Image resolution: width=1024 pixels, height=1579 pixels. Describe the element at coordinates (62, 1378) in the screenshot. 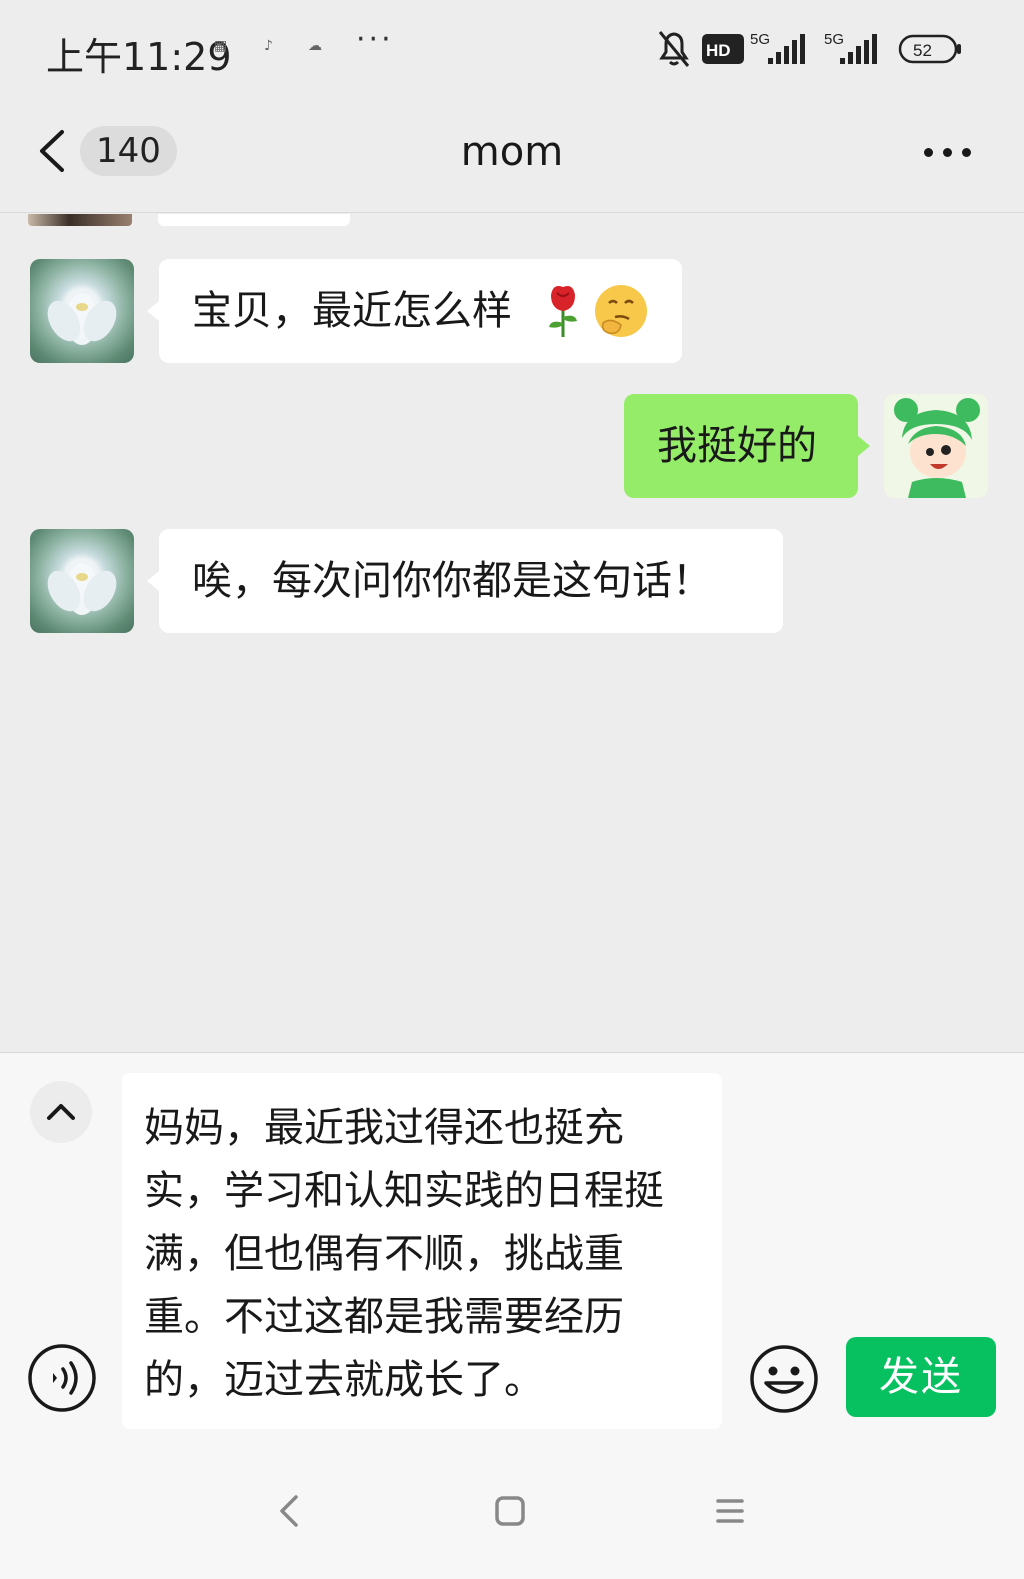

I see `voice-icon` at that location.